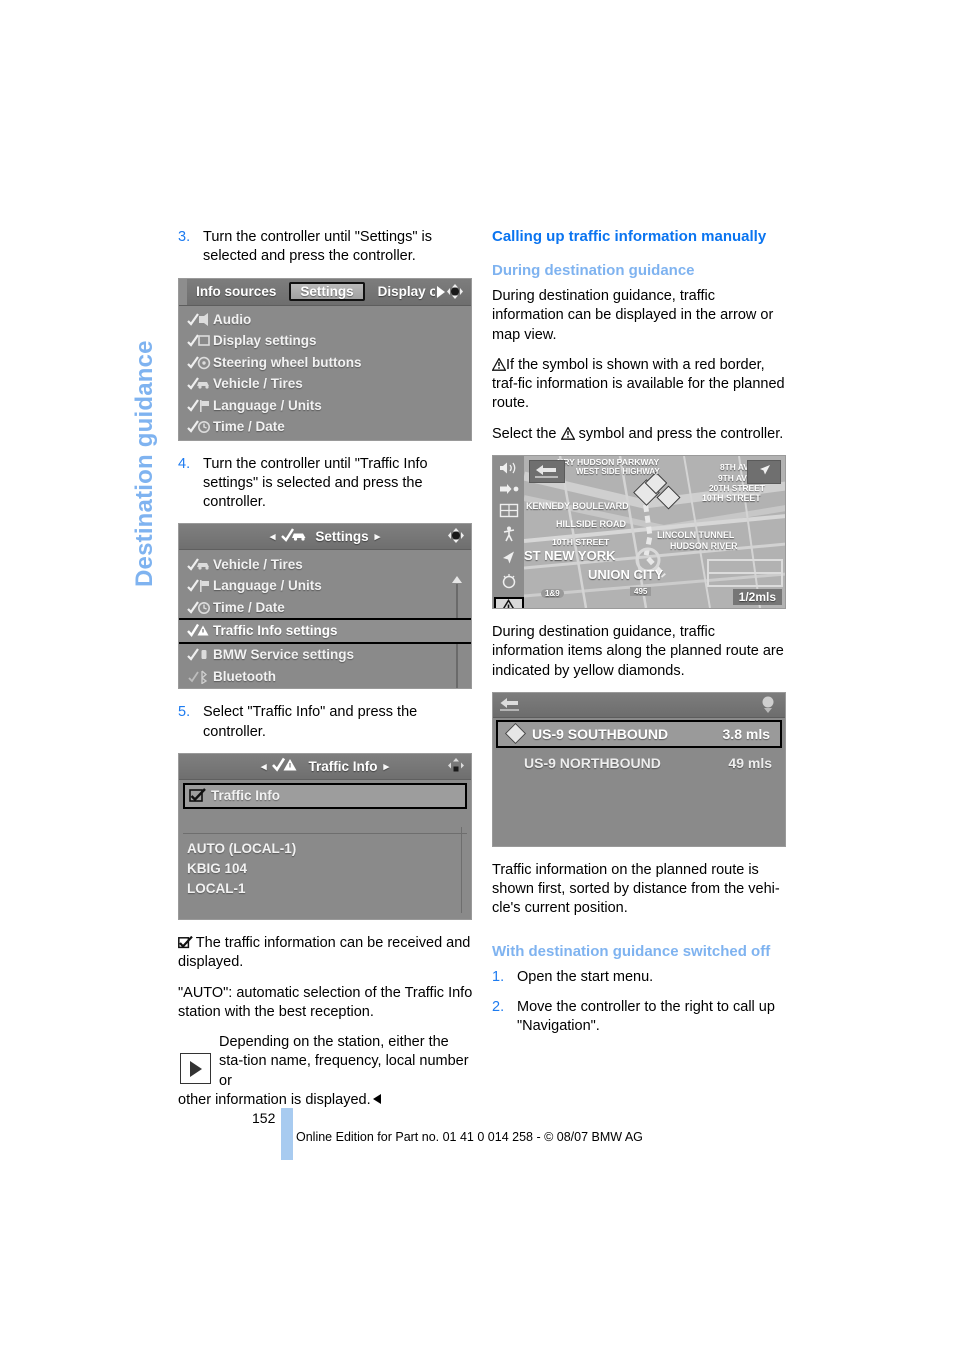 The height and width of the screenshot is (1350, 954). Describe the element at coordinates (184, 712) in the screenshot. I see `step-5-number: 5.` at that location.